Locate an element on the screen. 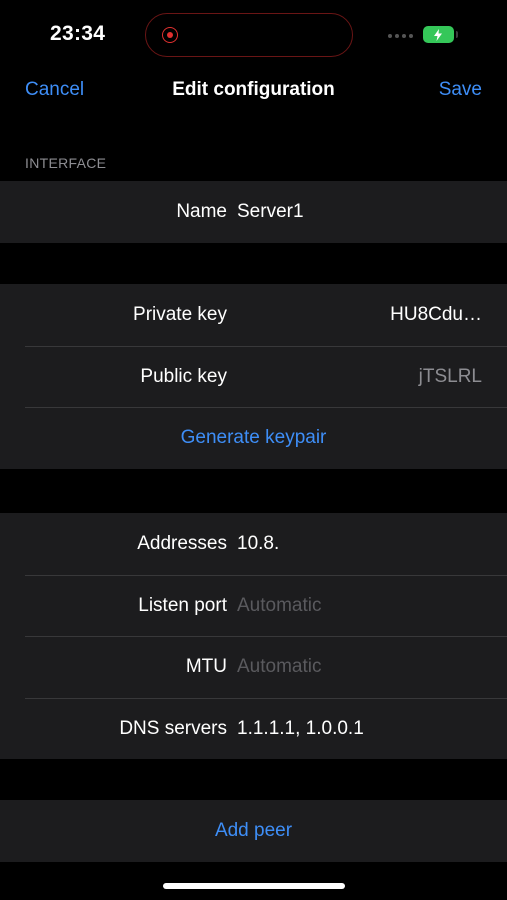 The image size is (507, 900). addresses-row: Addresses 10.8. is located at coordinates (253, 544).